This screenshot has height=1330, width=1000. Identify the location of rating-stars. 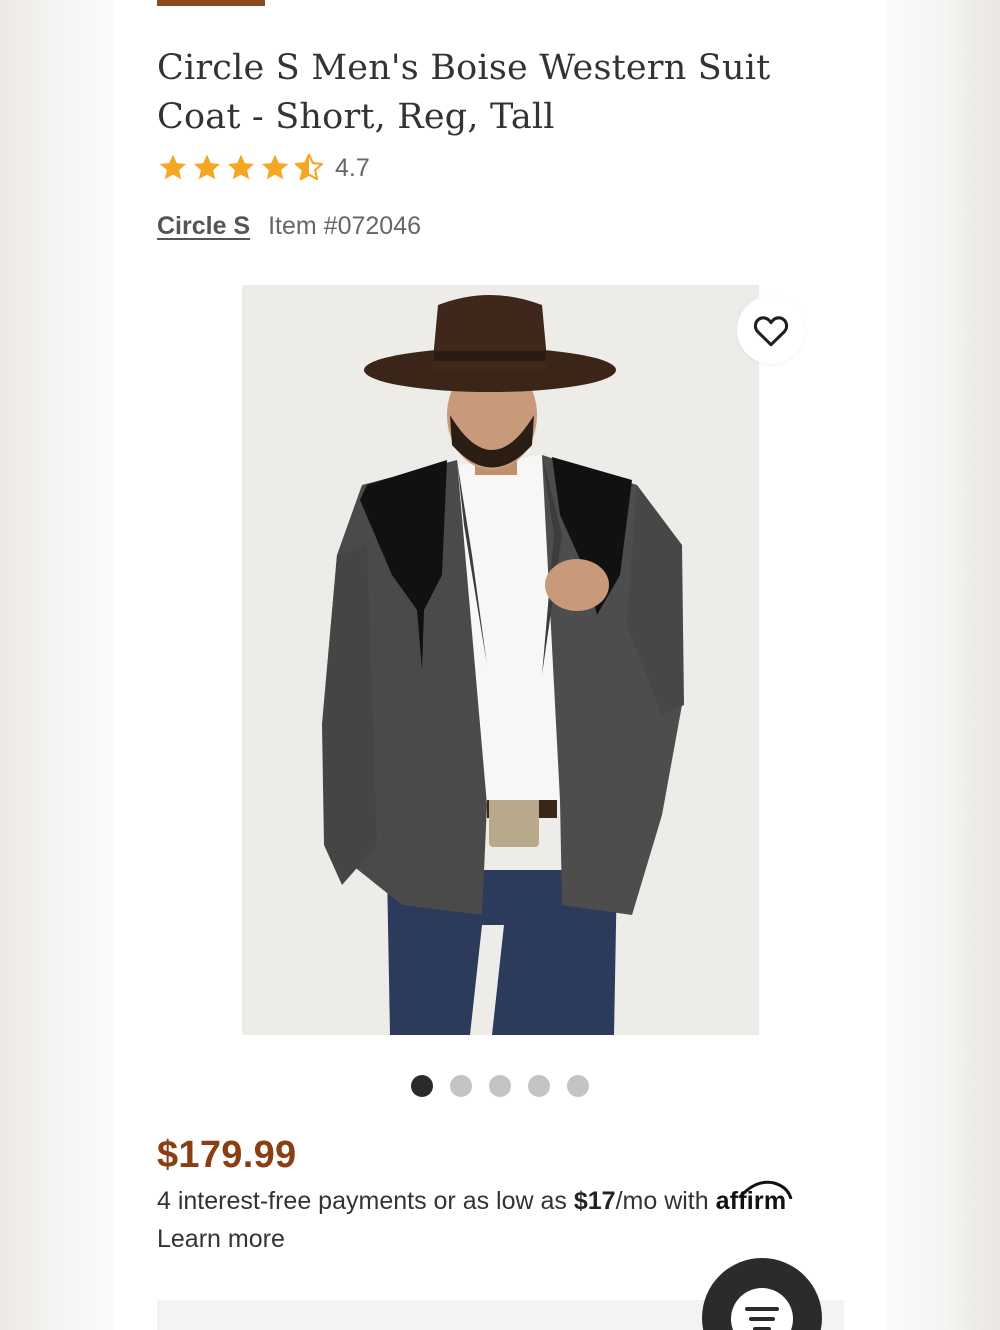
(241, 168).